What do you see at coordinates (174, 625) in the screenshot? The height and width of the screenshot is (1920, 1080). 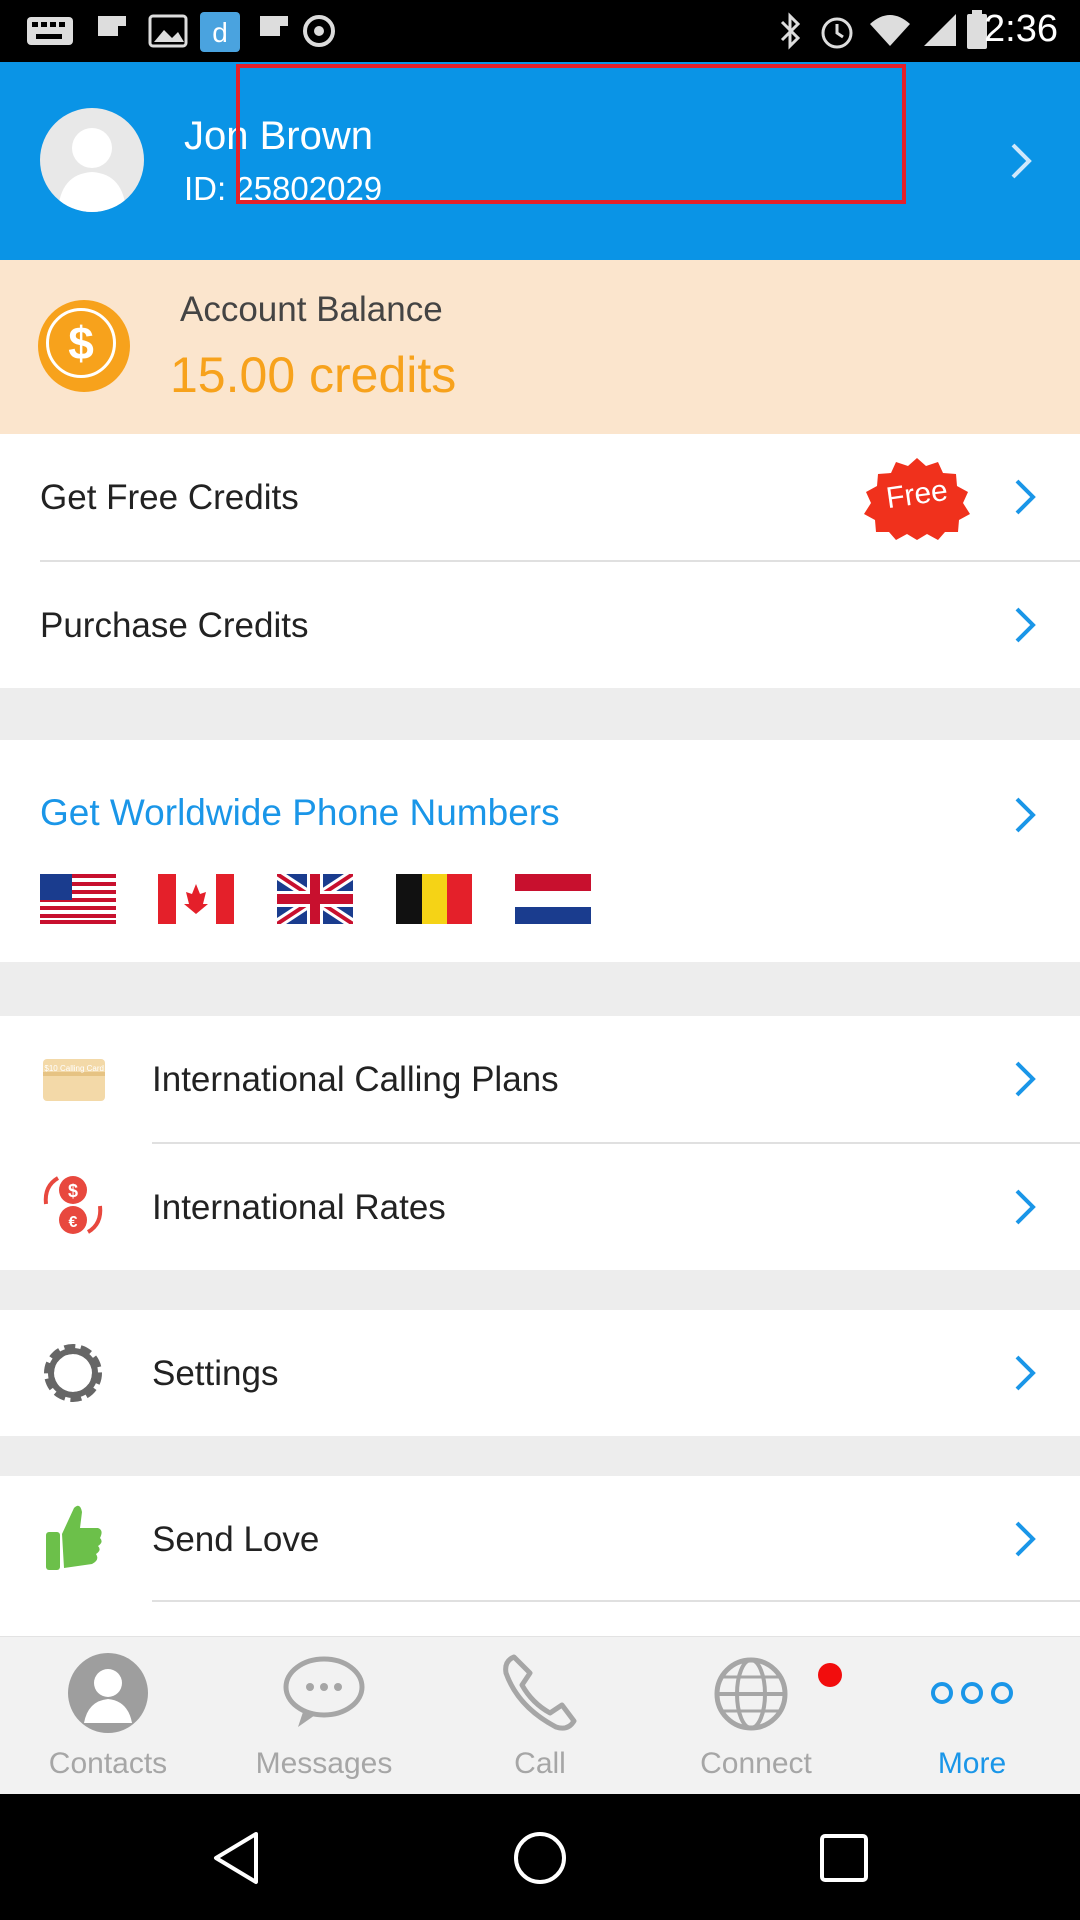 I see `purchase-credits-label: Purchase Credits` at bounding box center [174, 625].